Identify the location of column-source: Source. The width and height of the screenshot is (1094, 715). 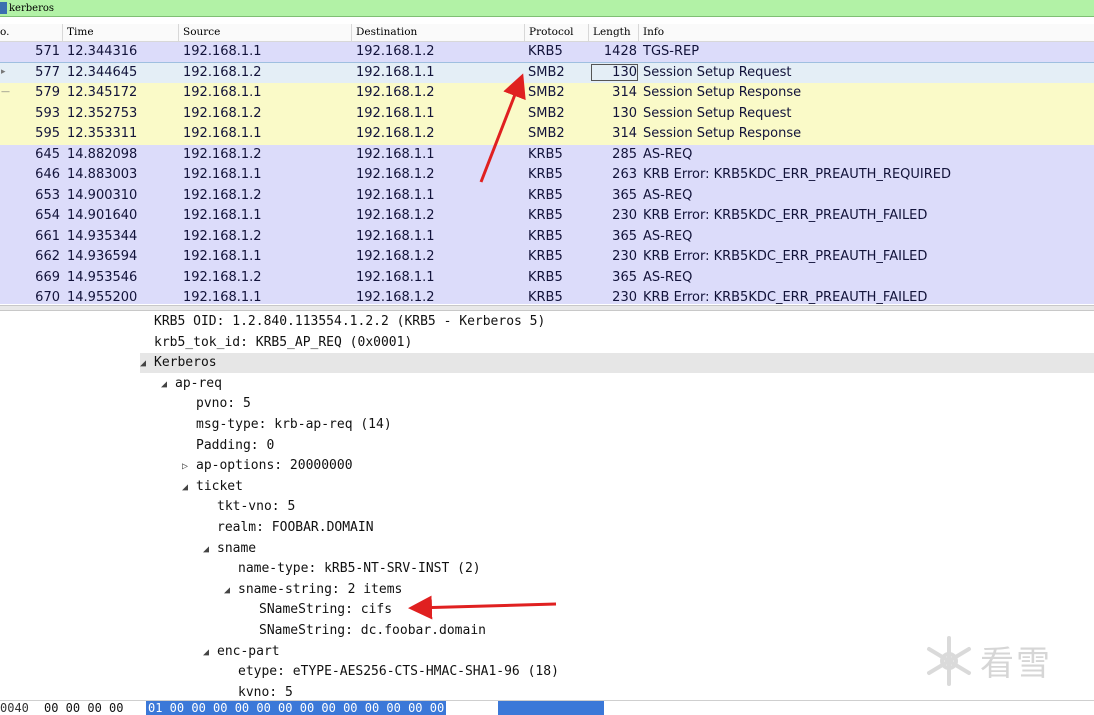
(201, 32).